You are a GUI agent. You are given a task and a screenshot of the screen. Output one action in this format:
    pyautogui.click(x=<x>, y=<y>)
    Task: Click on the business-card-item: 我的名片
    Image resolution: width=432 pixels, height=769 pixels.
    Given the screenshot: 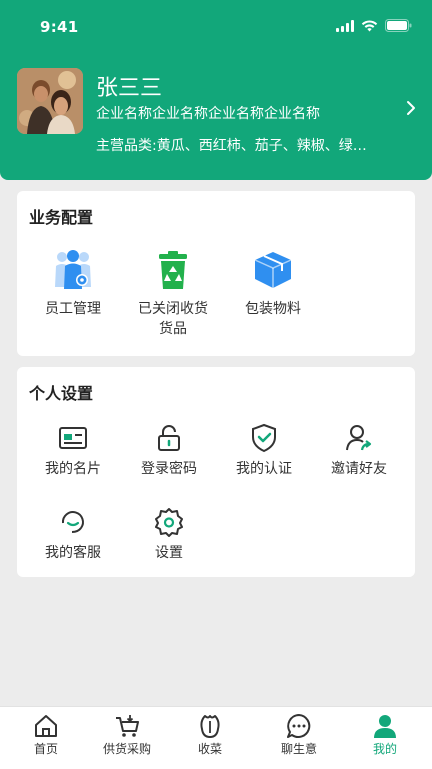 What is the action you would take?
    pyautogui.click(x=73, y=451)
    